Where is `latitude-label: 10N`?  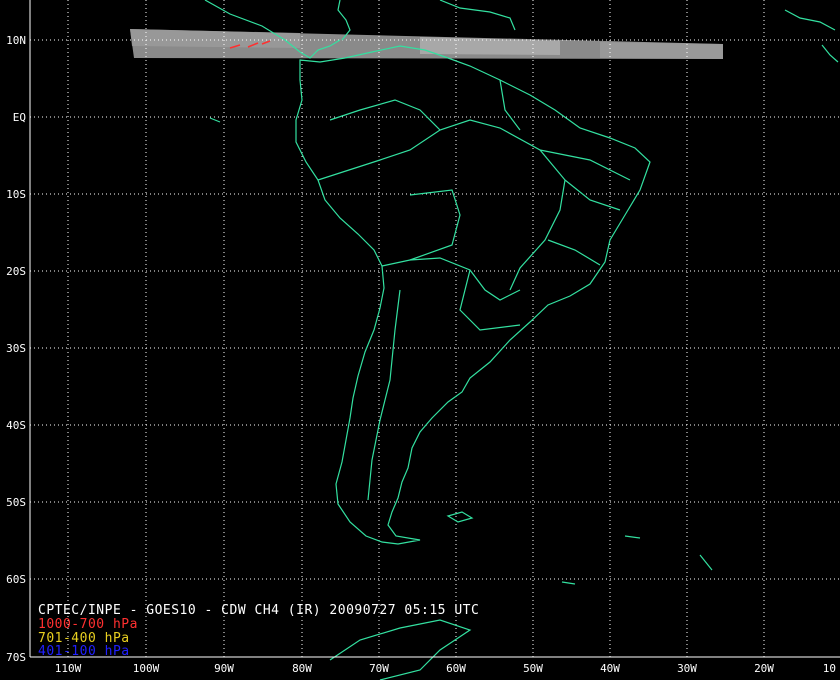 latitude-label: 10N is located at coordinates (16, 40).